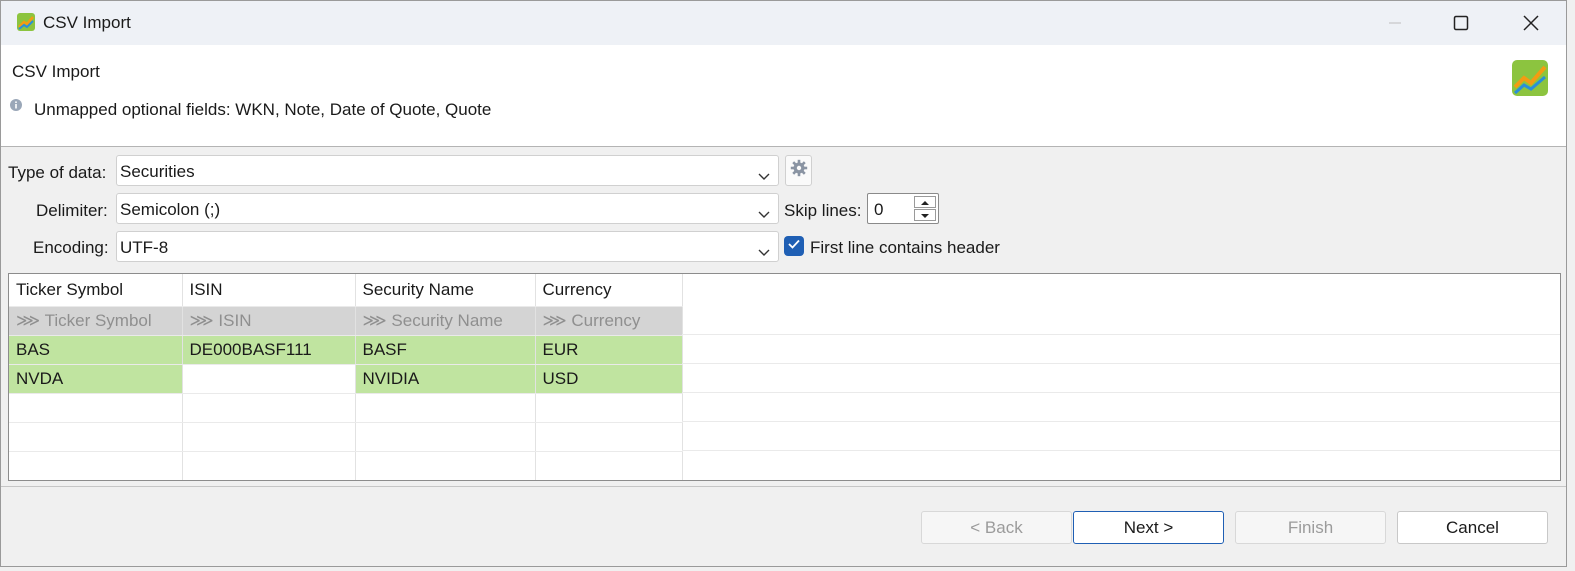  I want to click on type-of-data-select: Securities, so click(447, 170).